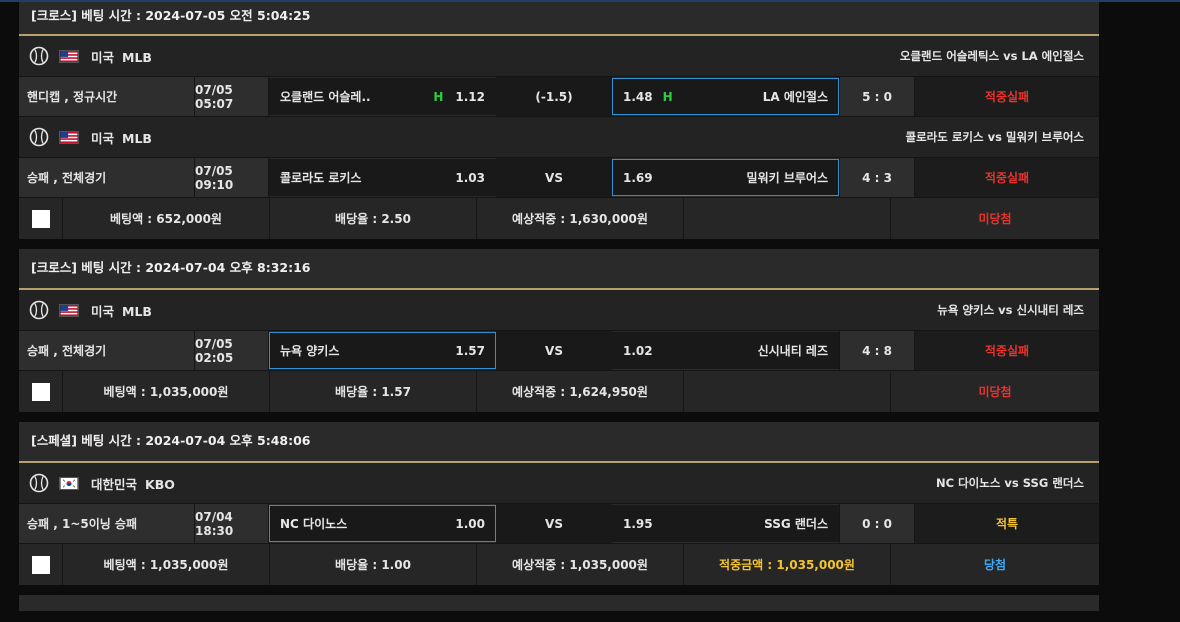  I want to click on final-score: 5 : 0, so click(877, 96).